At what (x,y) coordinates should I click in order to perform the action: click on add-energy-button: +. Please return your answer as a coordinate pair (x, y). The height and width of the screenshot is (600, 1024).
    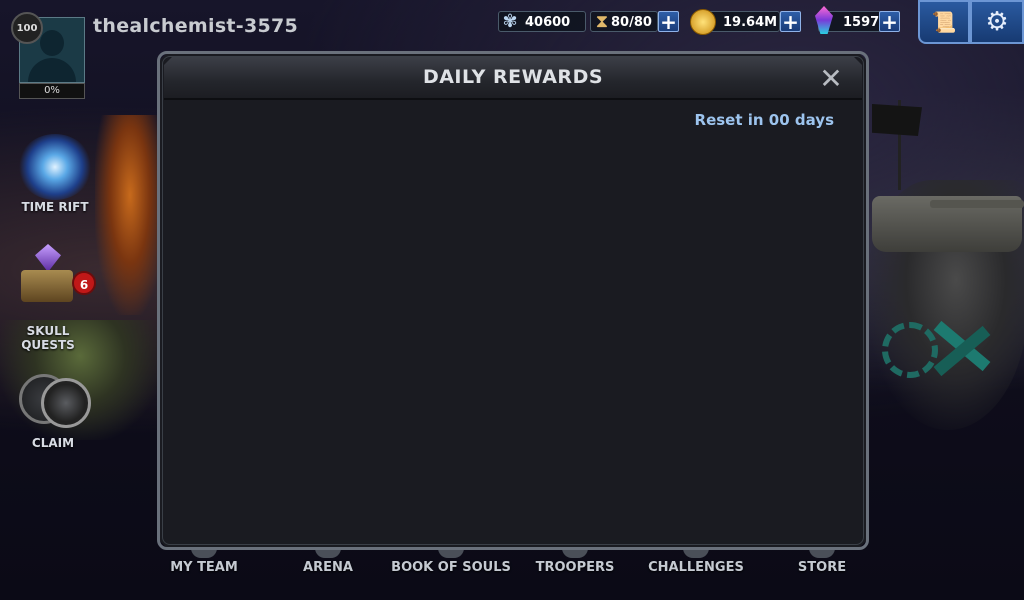
    Looking at the image, I should click on (668, 21).